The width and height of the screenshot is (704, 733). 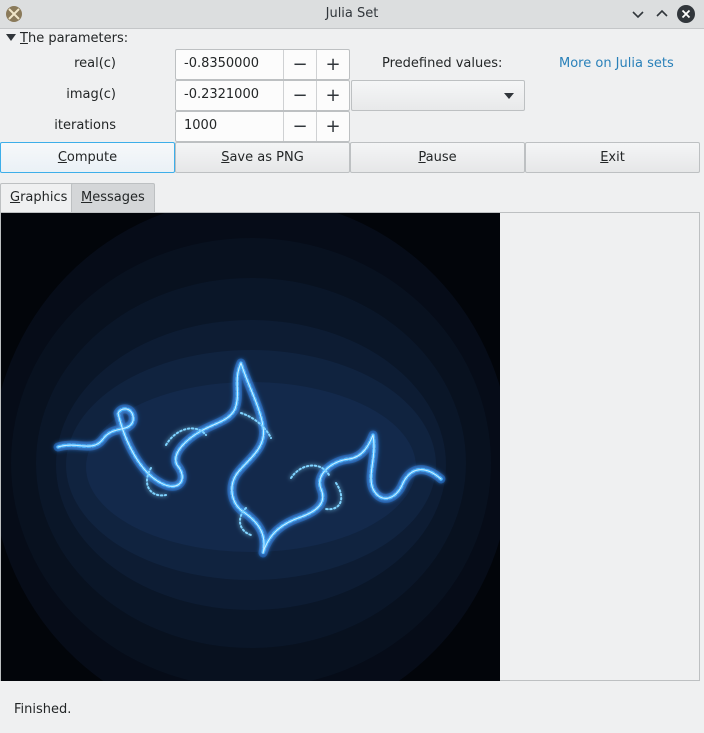 What do you see at coordinates (299, 64) in the screenshot?
I see `real-decrement-button: −` at bounding box center [299, 64].